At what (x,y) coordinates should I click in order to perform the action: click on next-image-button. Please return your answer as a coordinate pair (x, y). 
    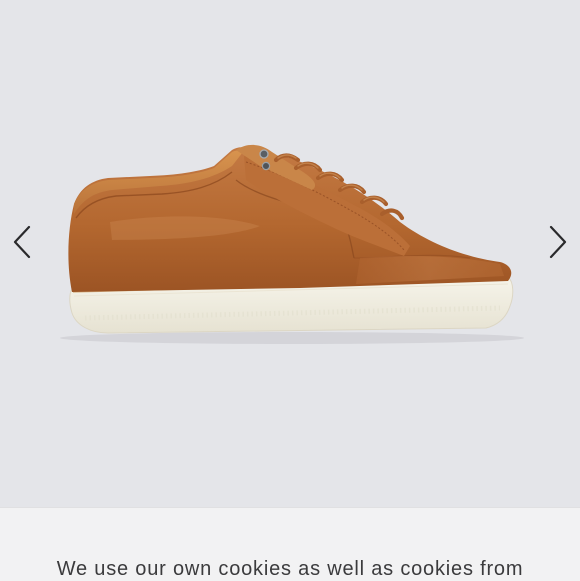
    Looking at the image, I should click on (558, 242).